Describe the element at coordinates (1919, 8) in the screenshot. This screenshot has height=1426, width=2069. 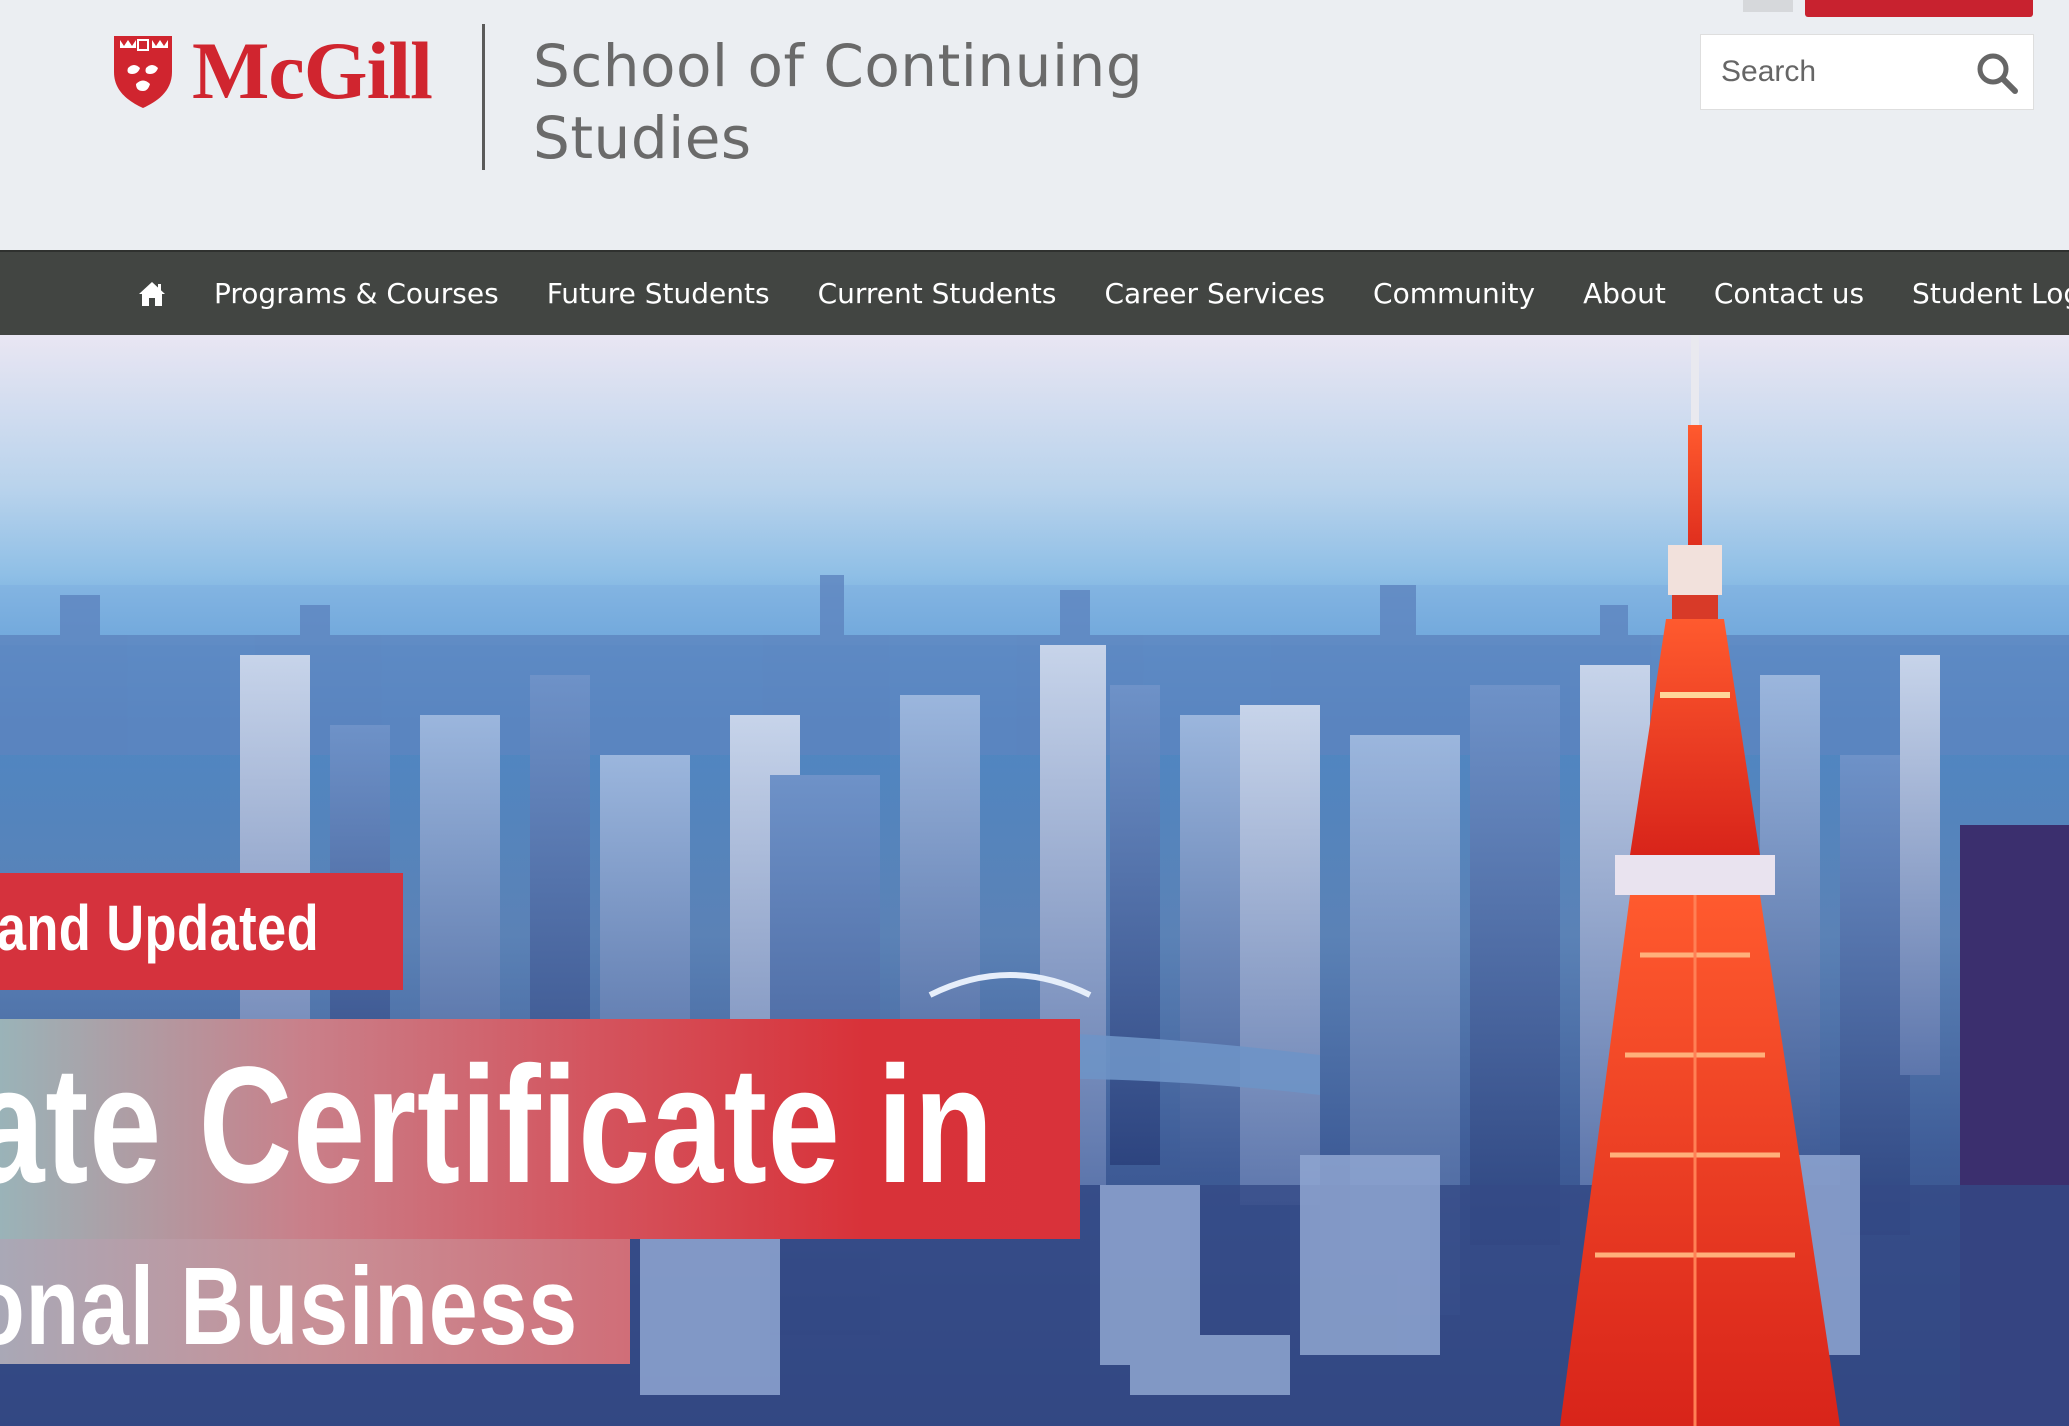
I see `utility-red-button` at that location.